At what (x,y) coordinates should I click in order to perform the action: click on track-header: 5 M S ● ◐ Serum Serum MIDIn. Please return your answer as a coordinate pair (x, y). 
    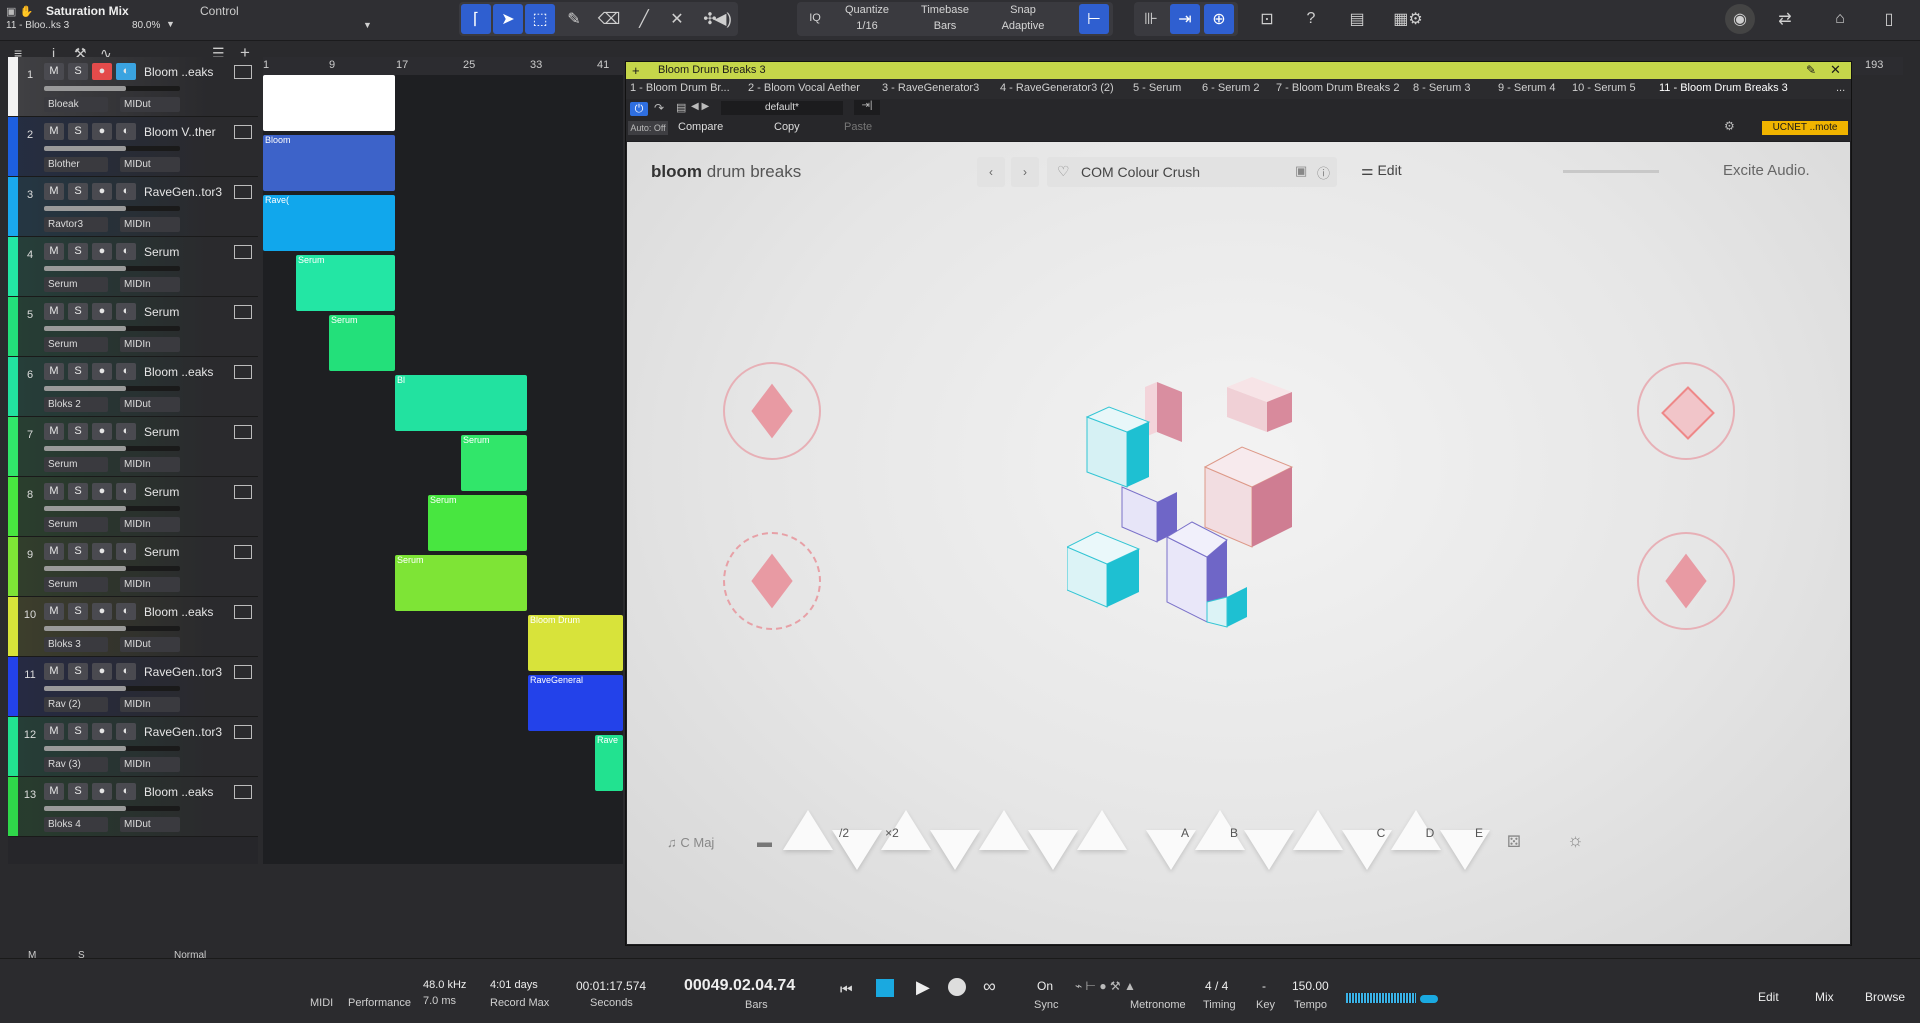
    Looking at the image, I should click on (133, 327).